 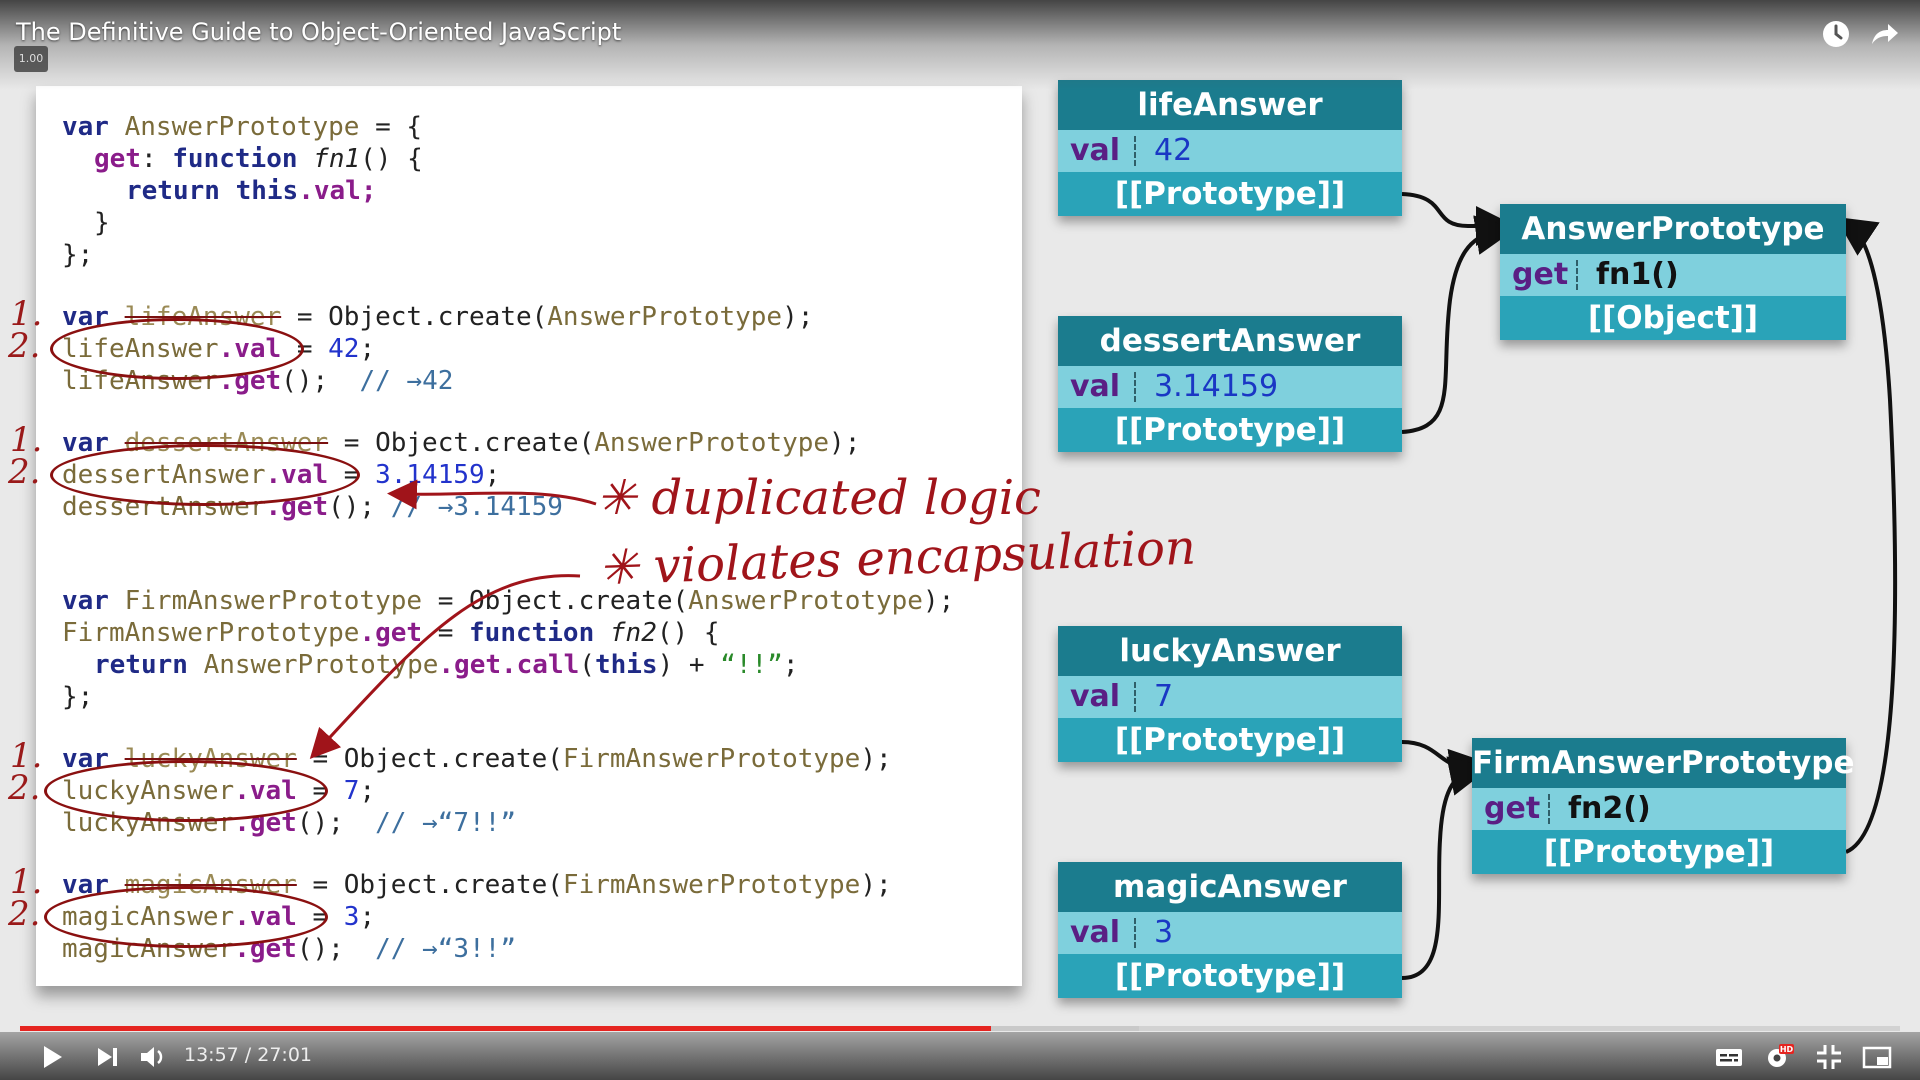 I want to click on volume-icon, so click(x=153, y=1057).